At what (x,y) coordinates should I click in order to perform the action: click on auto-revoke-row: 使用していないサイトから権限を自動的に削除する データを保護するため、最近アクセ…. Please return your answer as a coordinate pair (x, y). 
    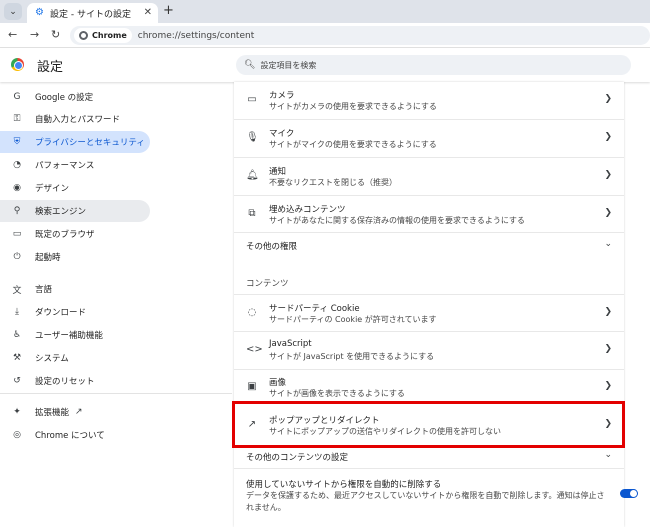
    Looking at the image, I should click on (429, 497).